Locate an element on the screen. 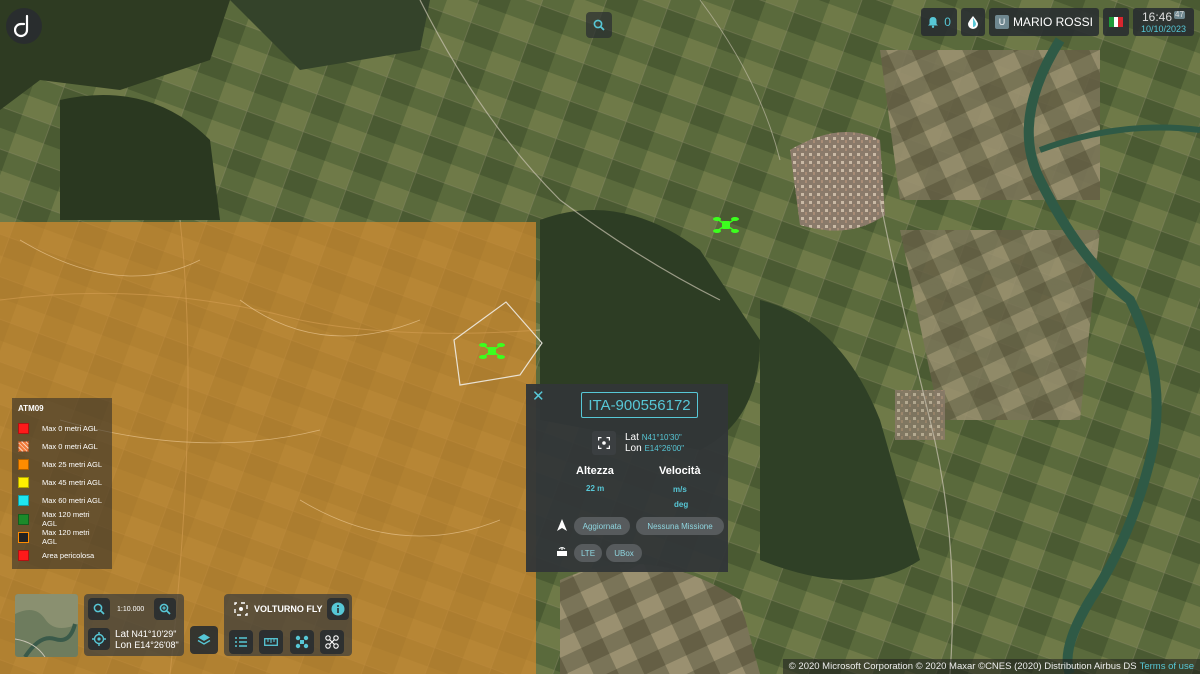  clock-seconds: 47 is located at coordinates (1179, 14).